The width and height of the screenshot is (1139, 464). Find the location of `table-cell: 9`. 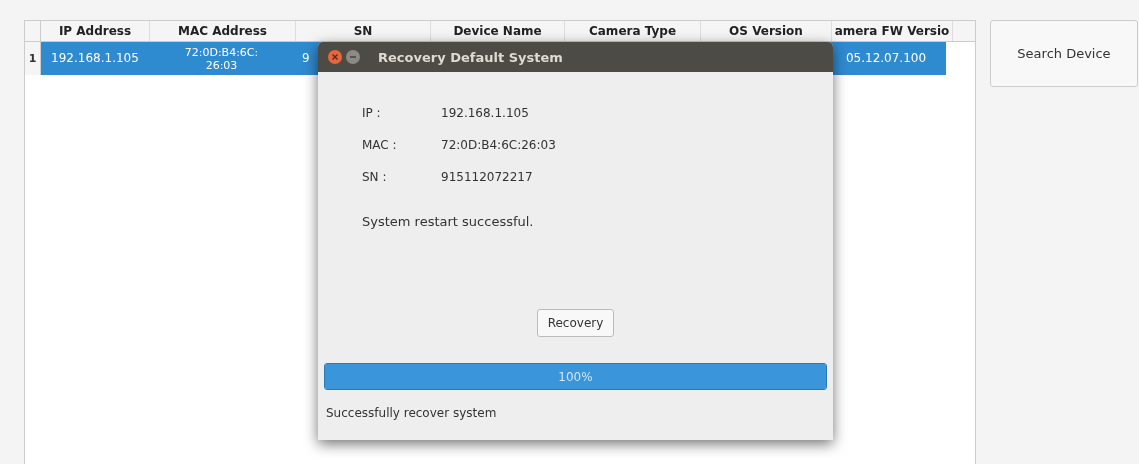

table-cell: 9 is located at coordinates (306, 58).